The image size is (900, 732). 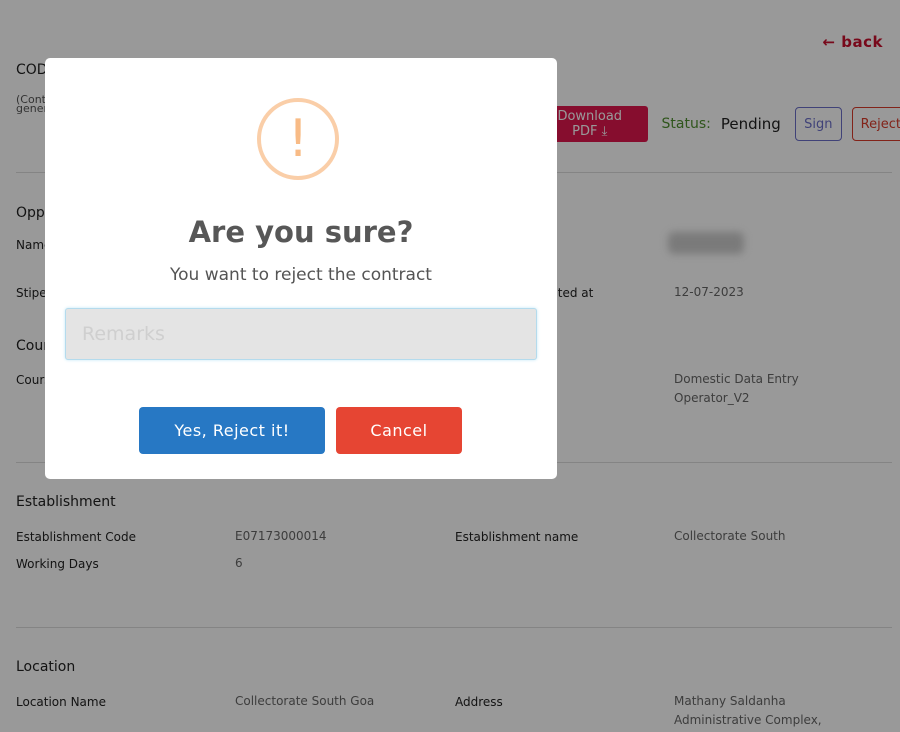 I want to click on warning-icon: !, so click(x=298, y=139).